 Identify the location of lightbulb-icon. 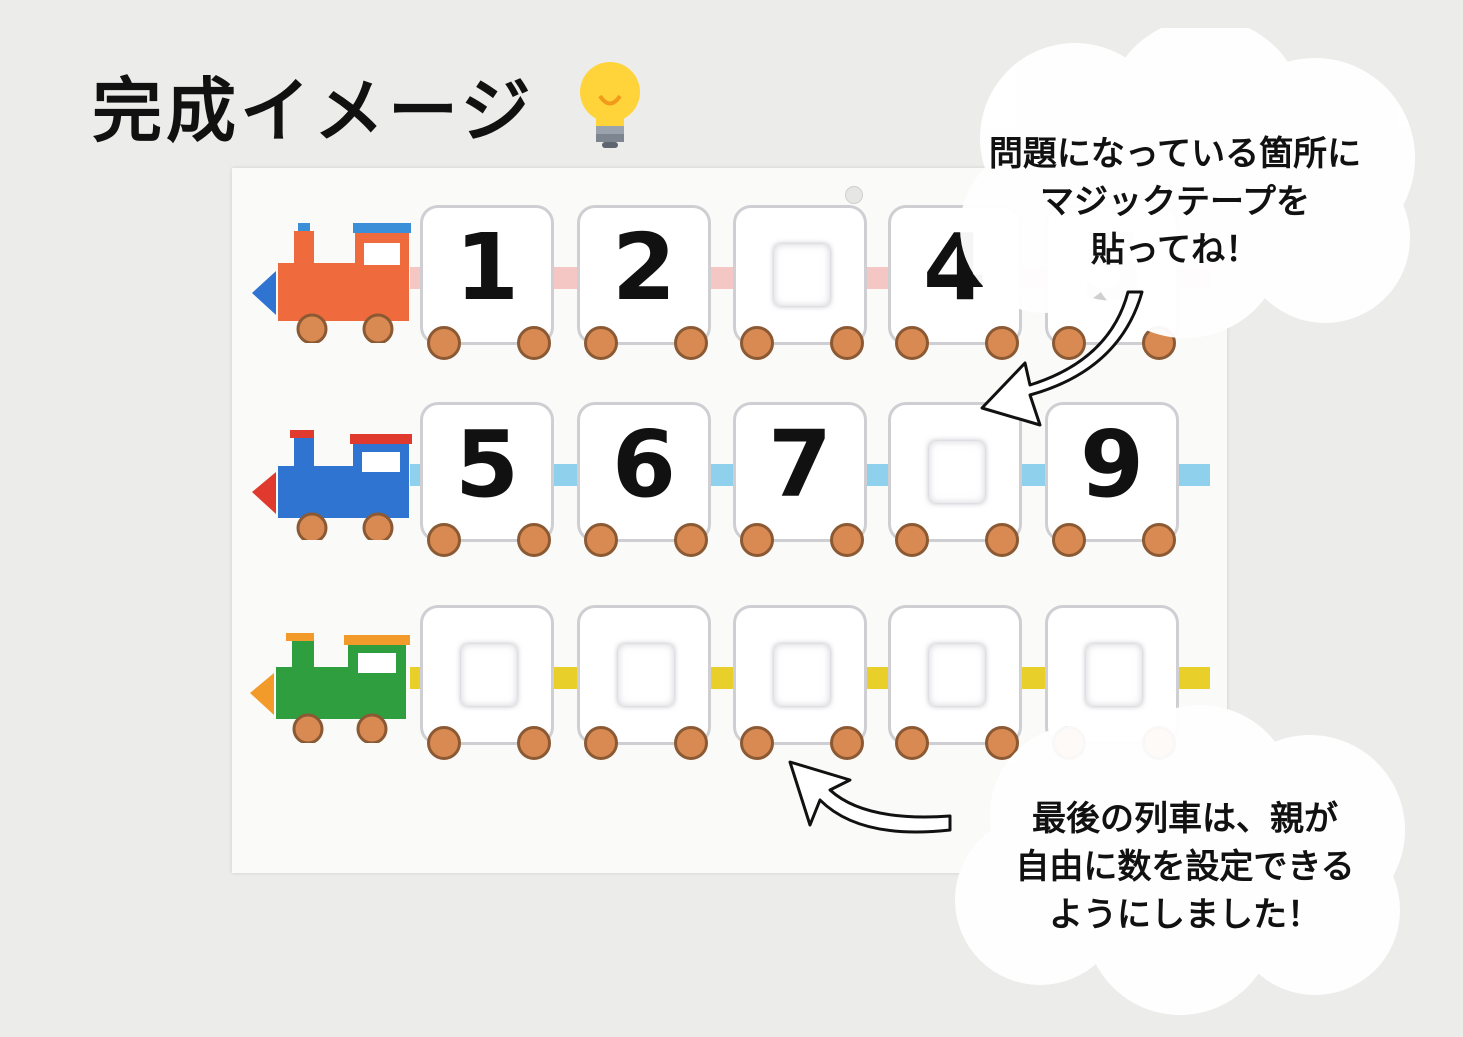
(610, 105).